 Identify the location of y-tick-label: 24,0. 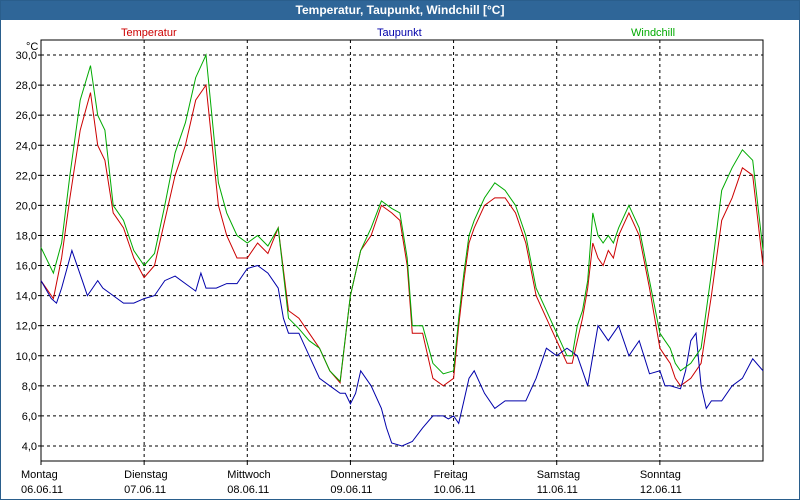
(26, 146).